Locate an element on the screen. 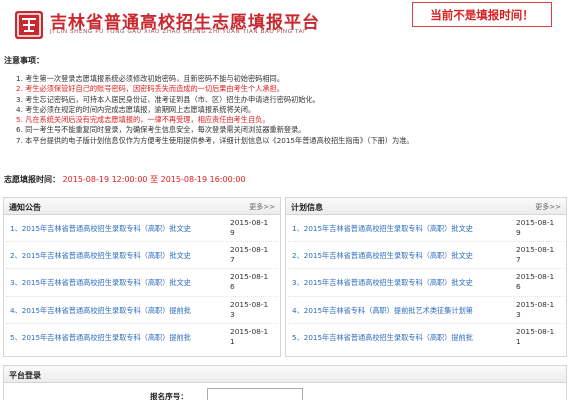 This screenshot has width=570, height=400. announcement-link: 1、2015年吉林省普通高校招生录取专科（高职）批文史 is located at coordinates (121, 229).